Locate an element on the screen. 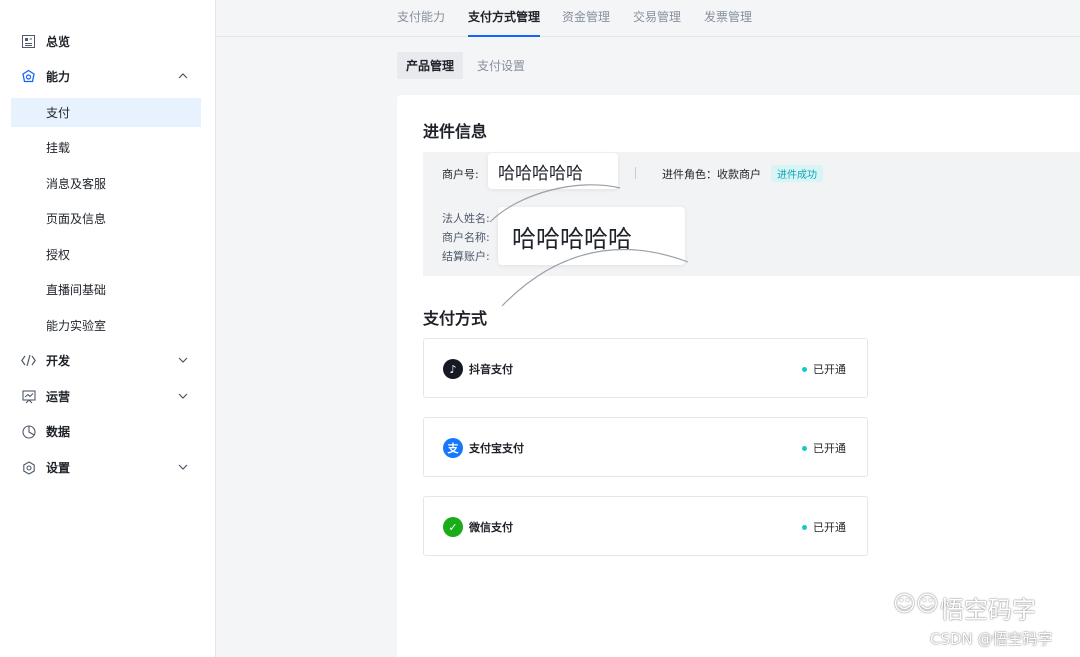 The width and height of the screenshot is (1080, 657). sidebar-subitem-label: 消息及客服 is located at coordinates (76, 184).